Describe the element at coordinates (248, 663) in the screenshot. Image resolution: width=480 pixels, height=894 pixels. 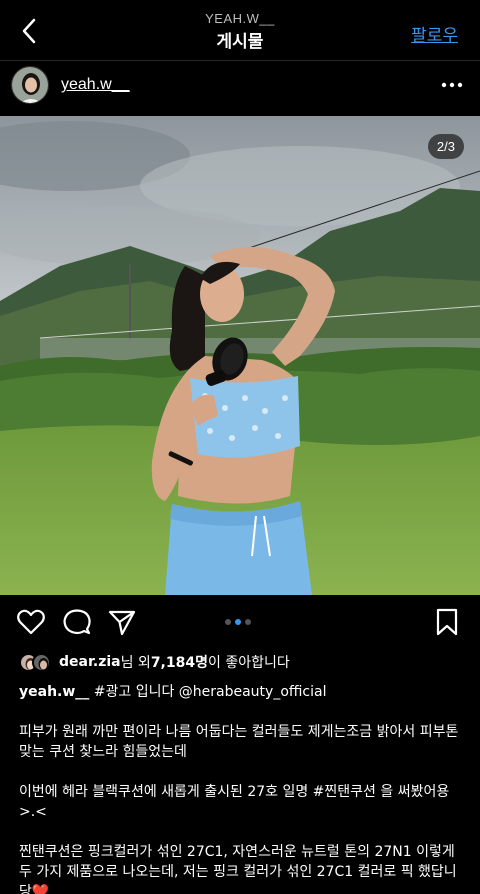
I see `likes-suffix-text: 이 좋아합니다` at that location.